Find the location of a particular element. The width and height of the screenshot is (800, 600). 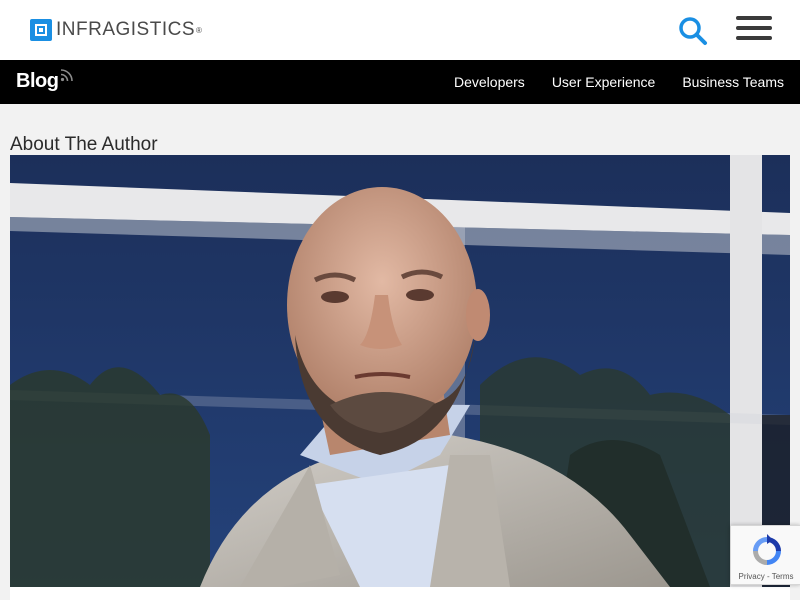

recaptcha-links: Privacy - Terms is located at coordinates (765, 576).